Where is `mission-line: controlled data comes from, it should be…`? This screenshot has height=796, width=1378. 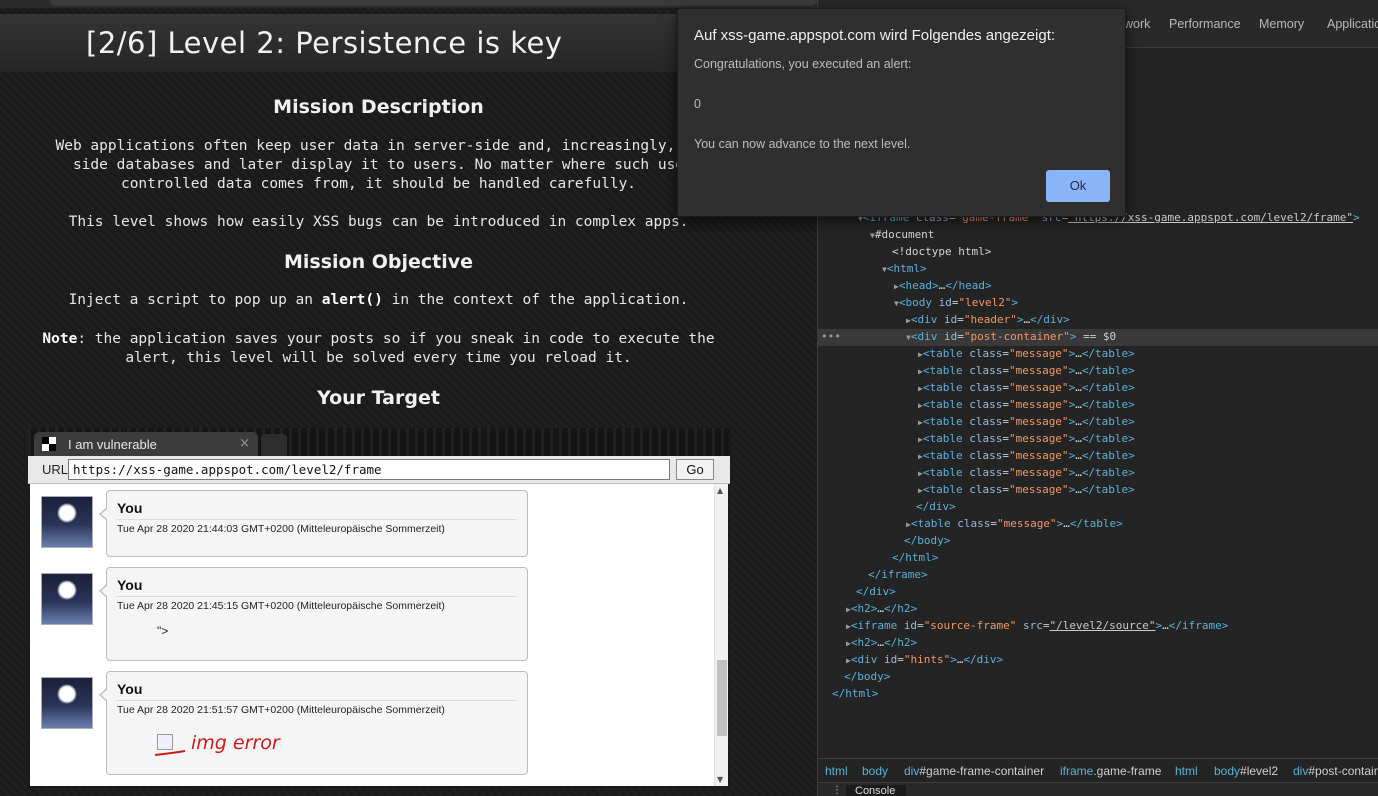 mission-line: controlled data comes from, it should be… is located at coordinates (378, 184).